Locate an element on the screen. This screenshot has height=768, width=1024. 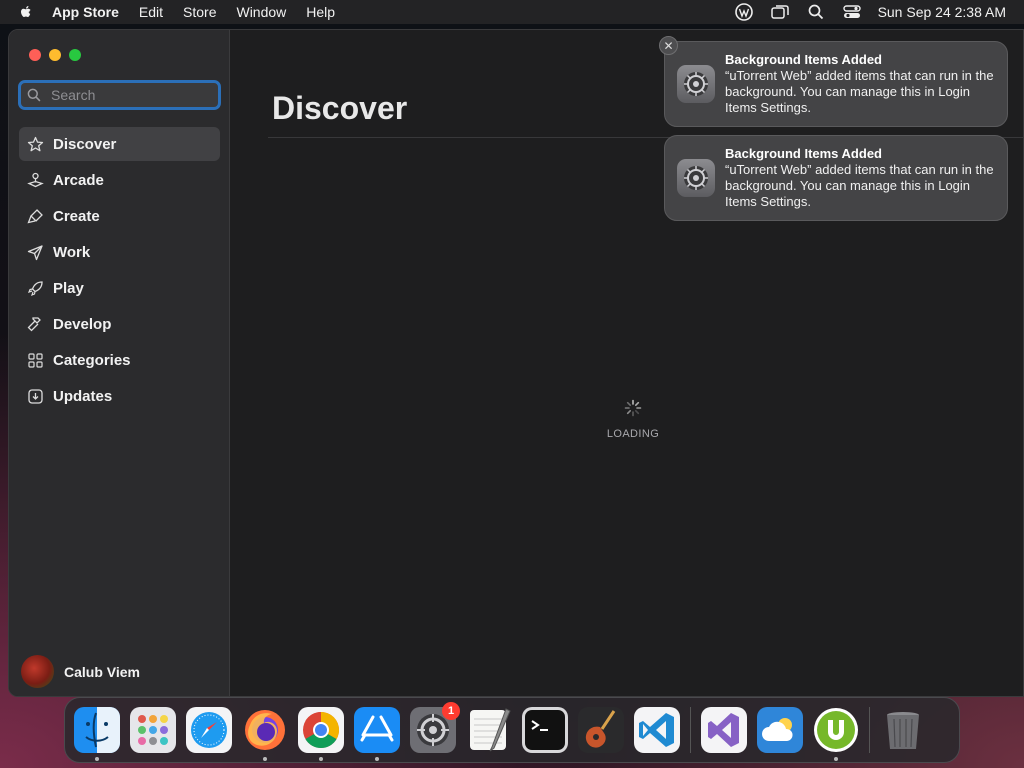
dock-weather is located at coordinates (780, 730).